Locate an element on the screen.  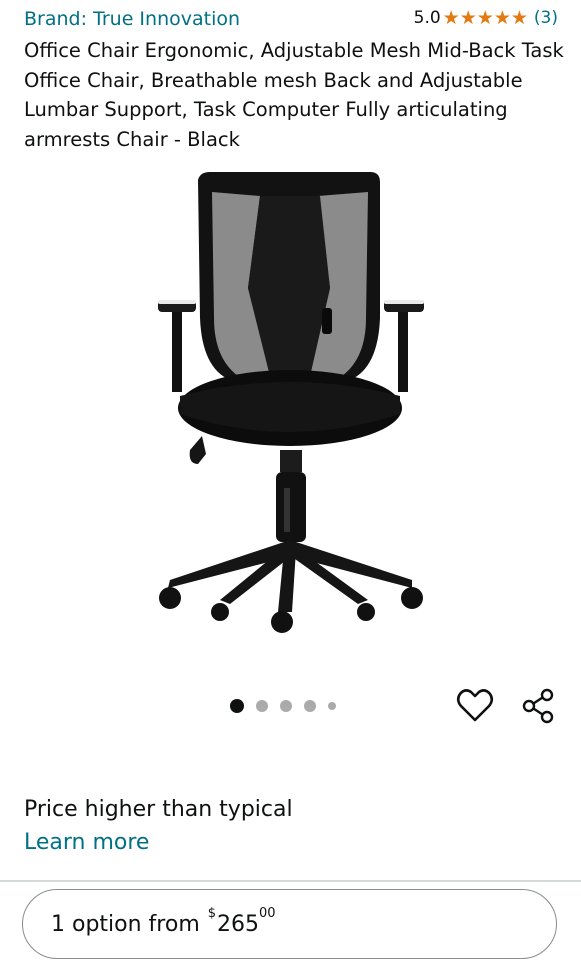
wishlist-button is located at coordinates (475, 706).